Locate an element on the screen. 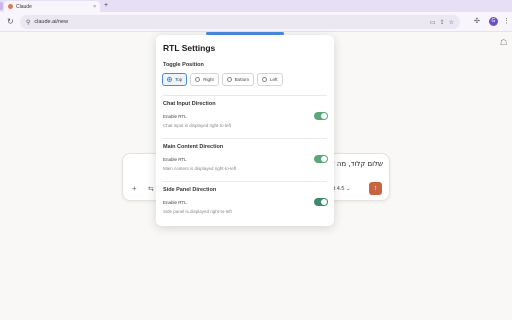 The height and width of the screenshot is (320, 512). tab-group-indicator is located at coordinates (1, 6).